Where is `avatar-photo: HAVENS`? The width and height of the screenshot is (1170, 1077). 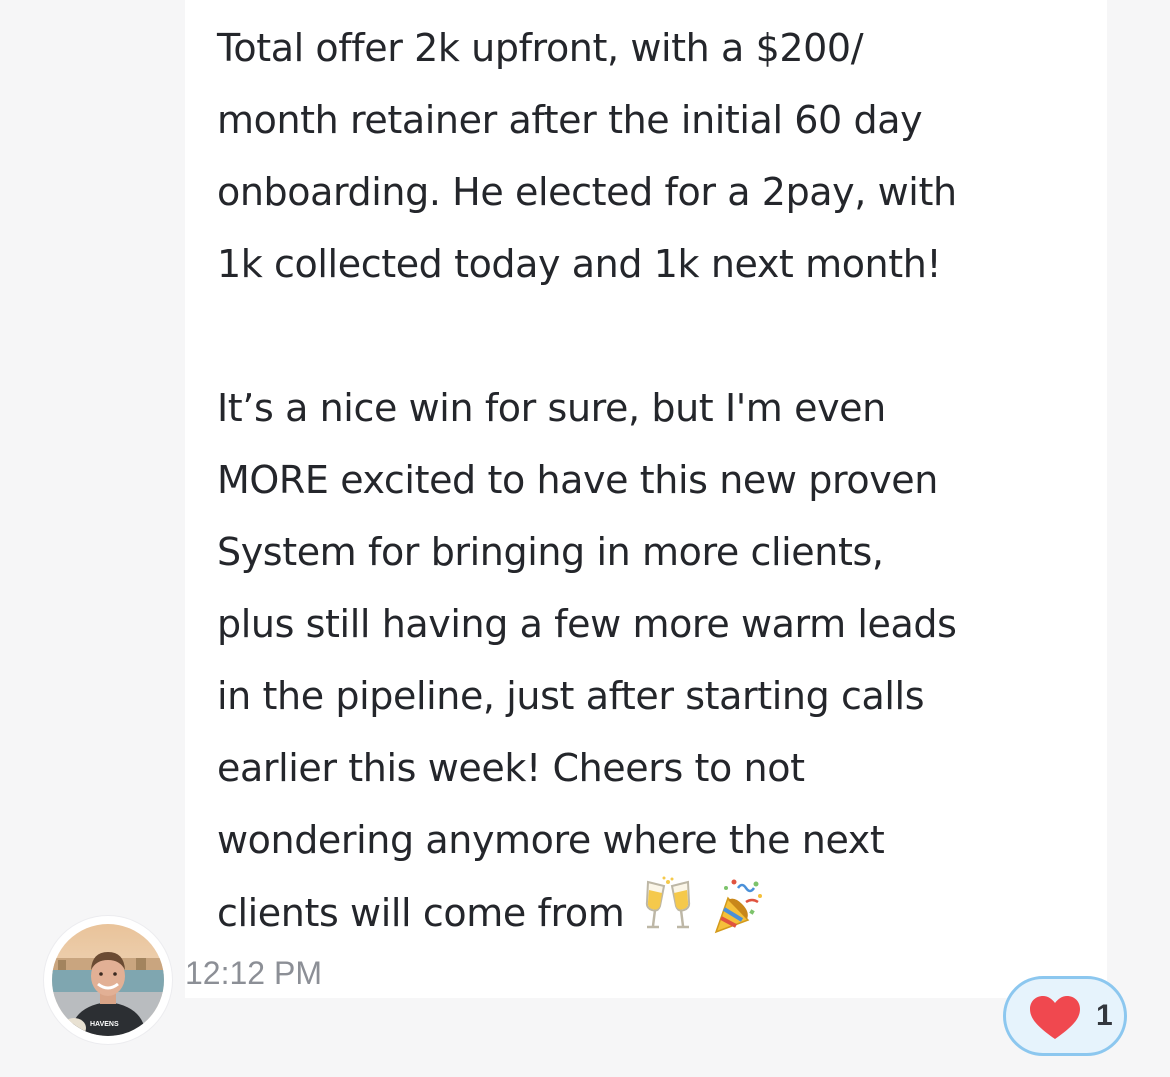
avatar-photo: HAVENS is located at coordinates (108, 980).